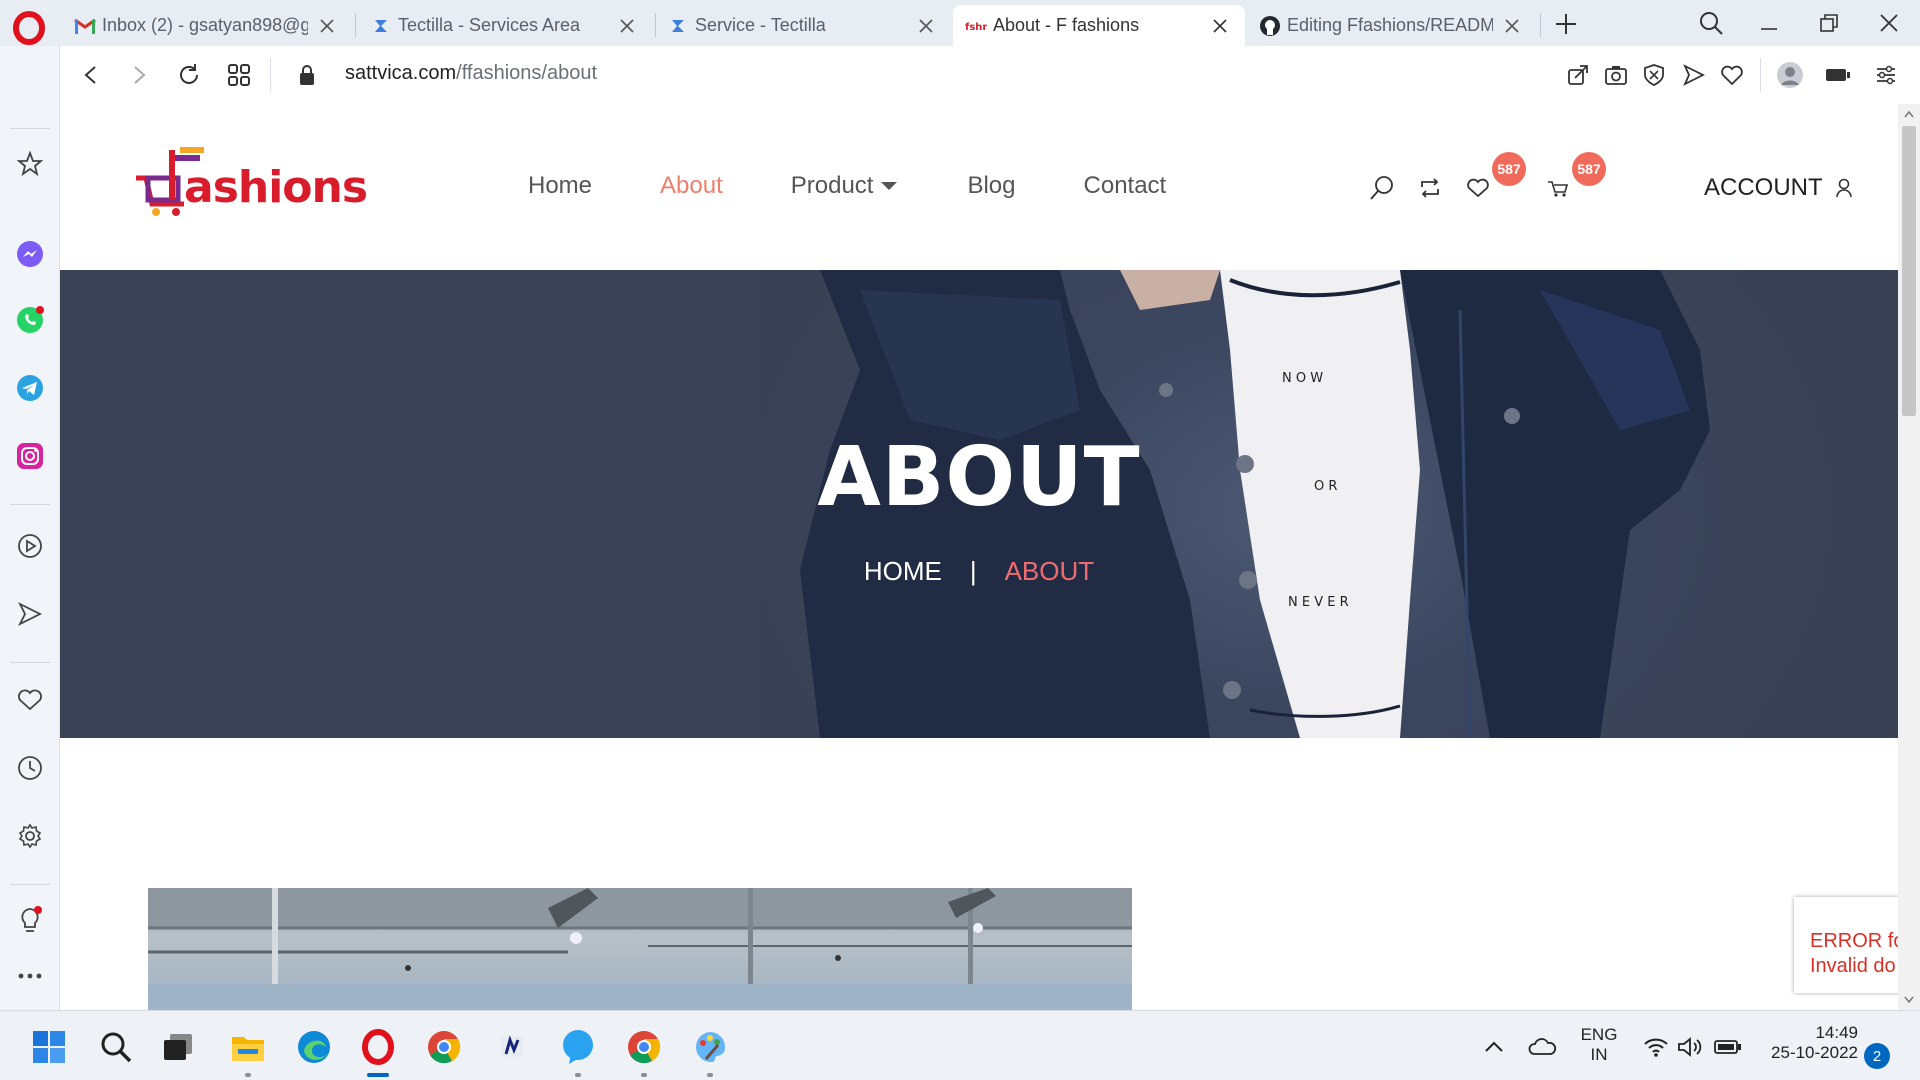  Describe the element at coordinates (1270, 26) in the screenshot. I see `github-icon` at that location.